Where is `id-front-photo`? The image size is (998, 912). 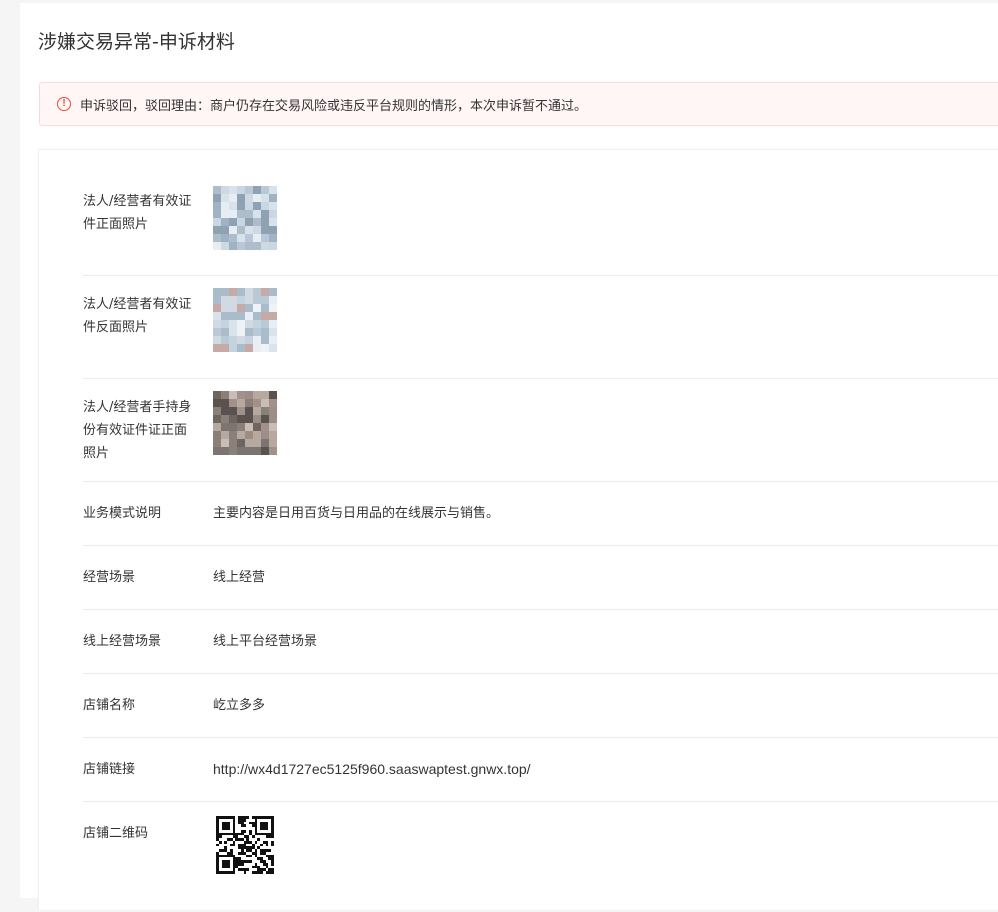 id-front-photo is located at coordinates (245, 218).